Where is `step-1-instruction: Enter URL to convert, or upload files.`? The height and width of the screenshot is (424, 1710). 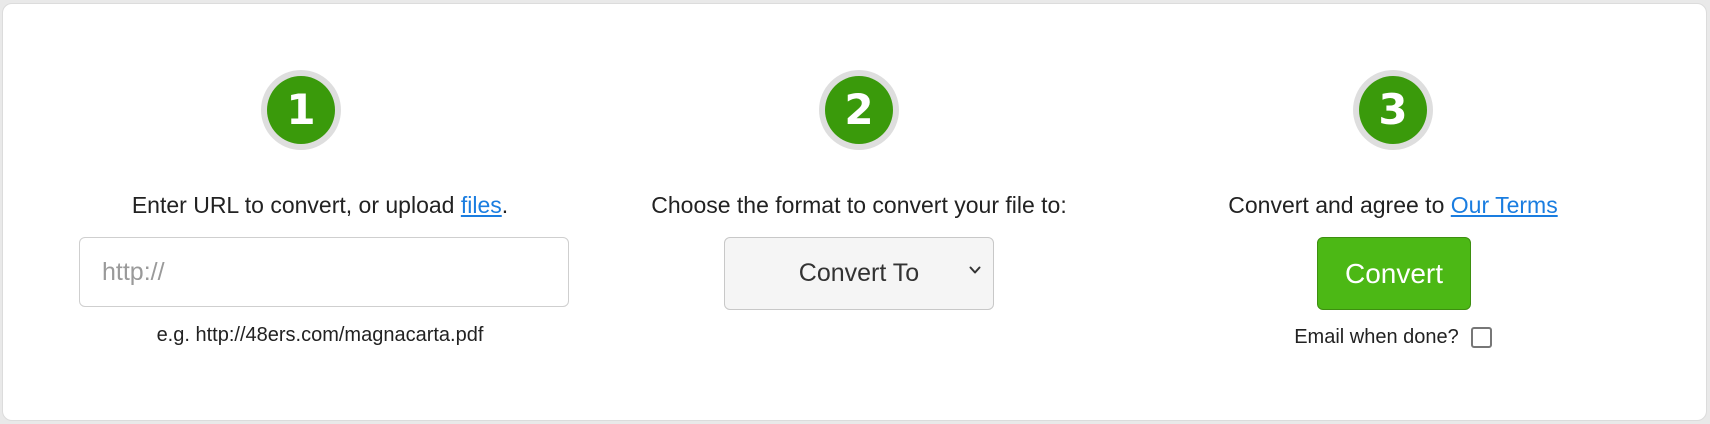
step-1-instruction: Enter URL to convert, or upload files. is located at coordinates (320, 205).